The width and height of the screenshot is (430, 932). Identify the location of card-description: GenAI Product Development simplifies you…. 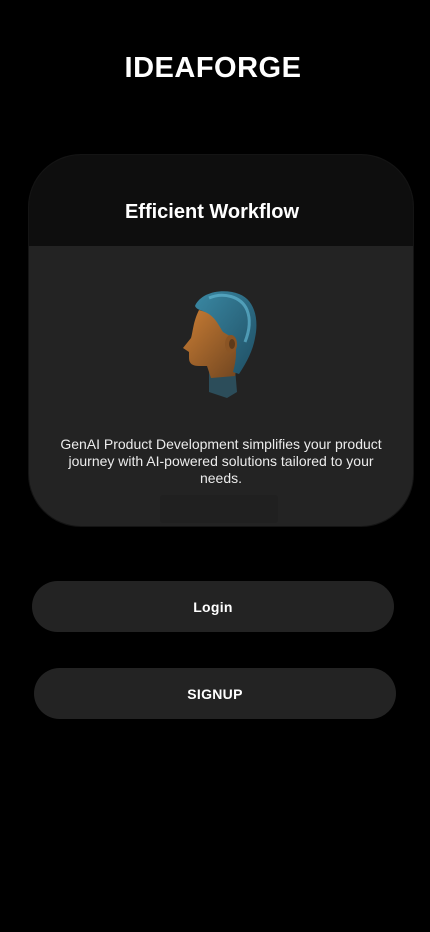
(221, 461).